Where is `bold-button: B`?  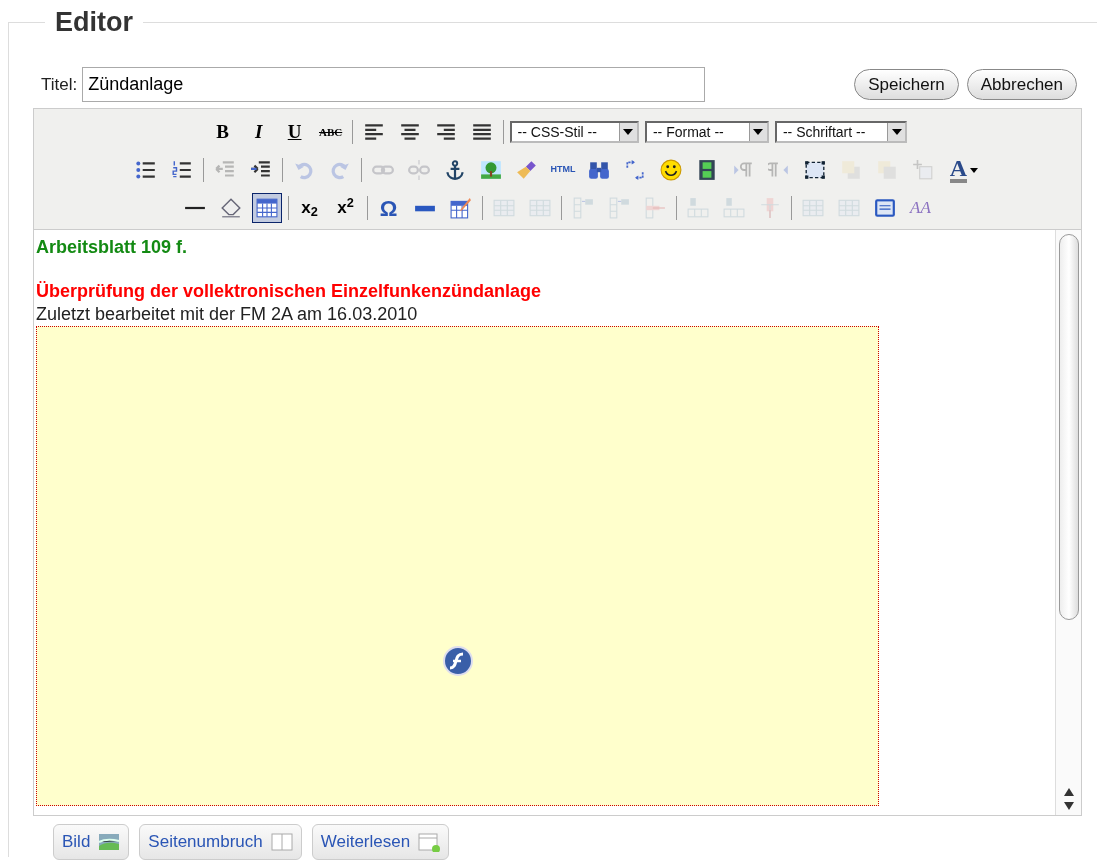 bold-button: B is located at coordinates (222, 132).